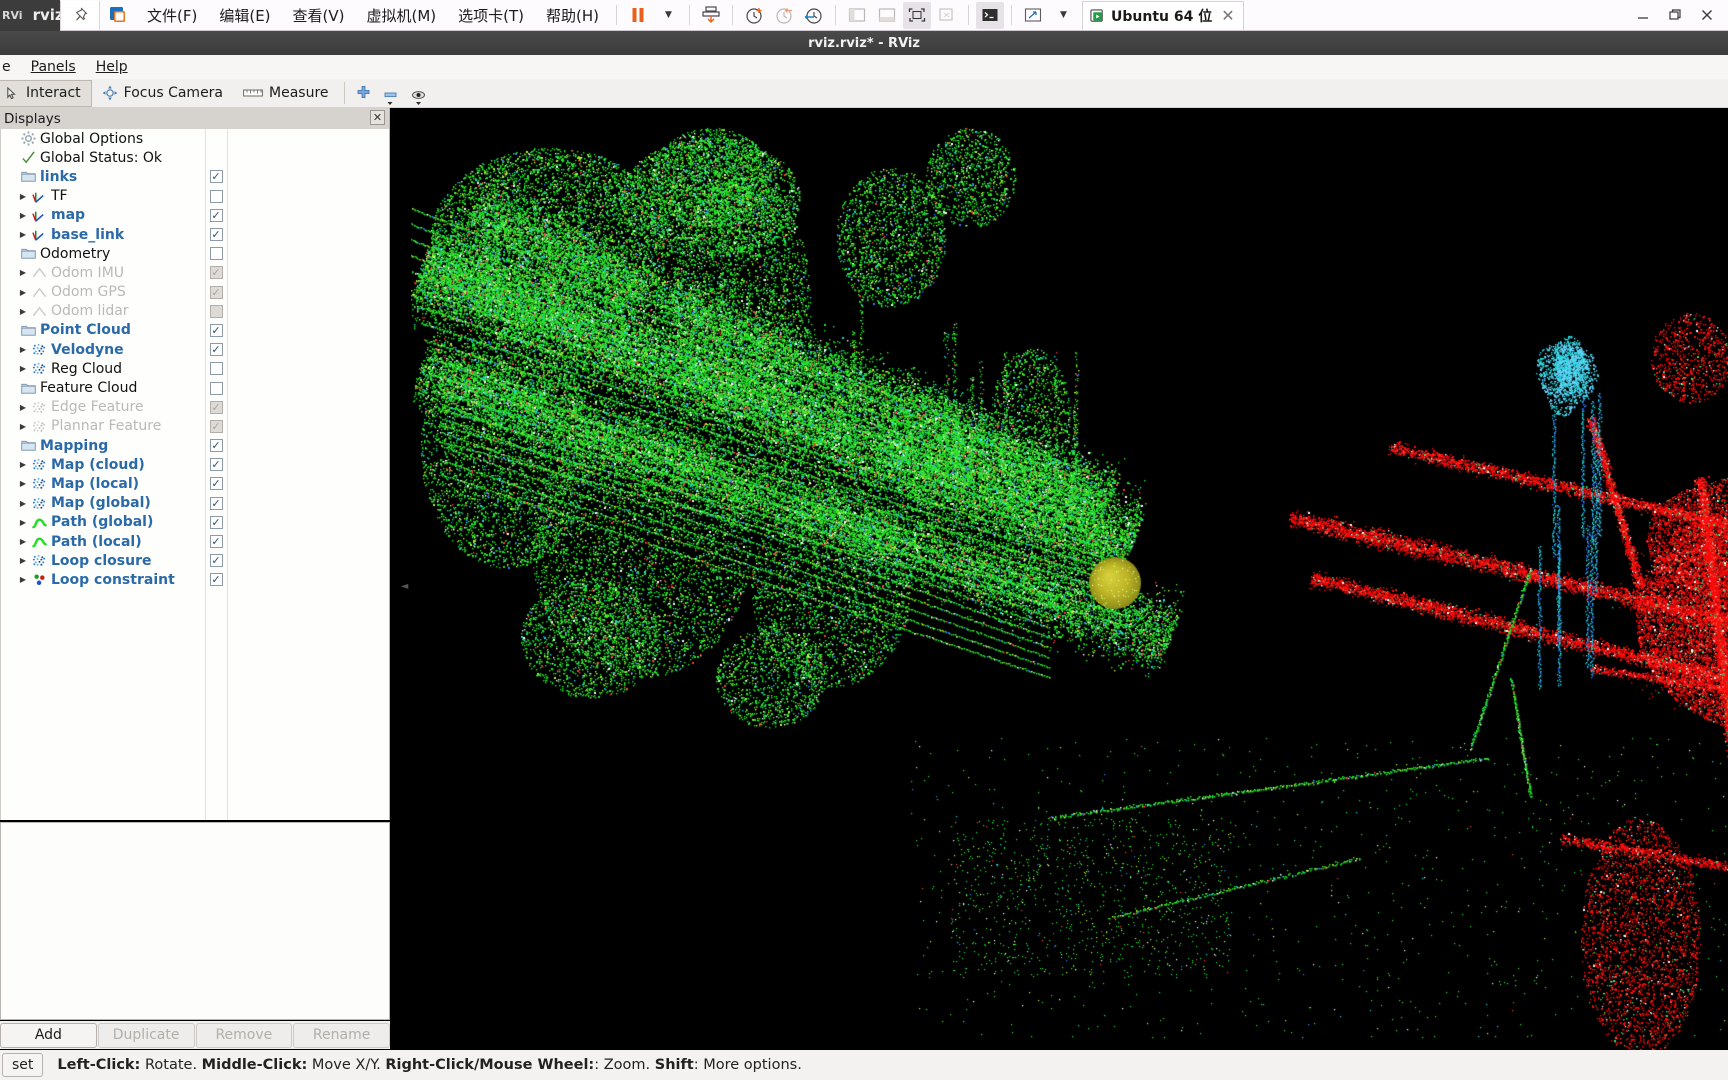  I want to click on display-row-loop-constraint: ▶ Loop constraint ✓, so click(195, 579).